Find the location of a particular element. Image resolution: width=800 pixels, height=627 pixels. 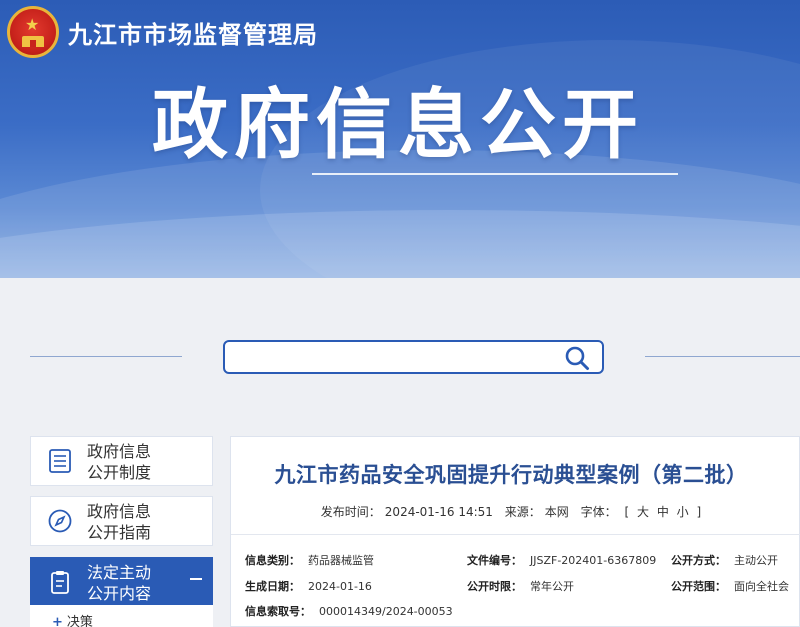

info-value: 2024-01-16 is located at coordinates (340, 586).